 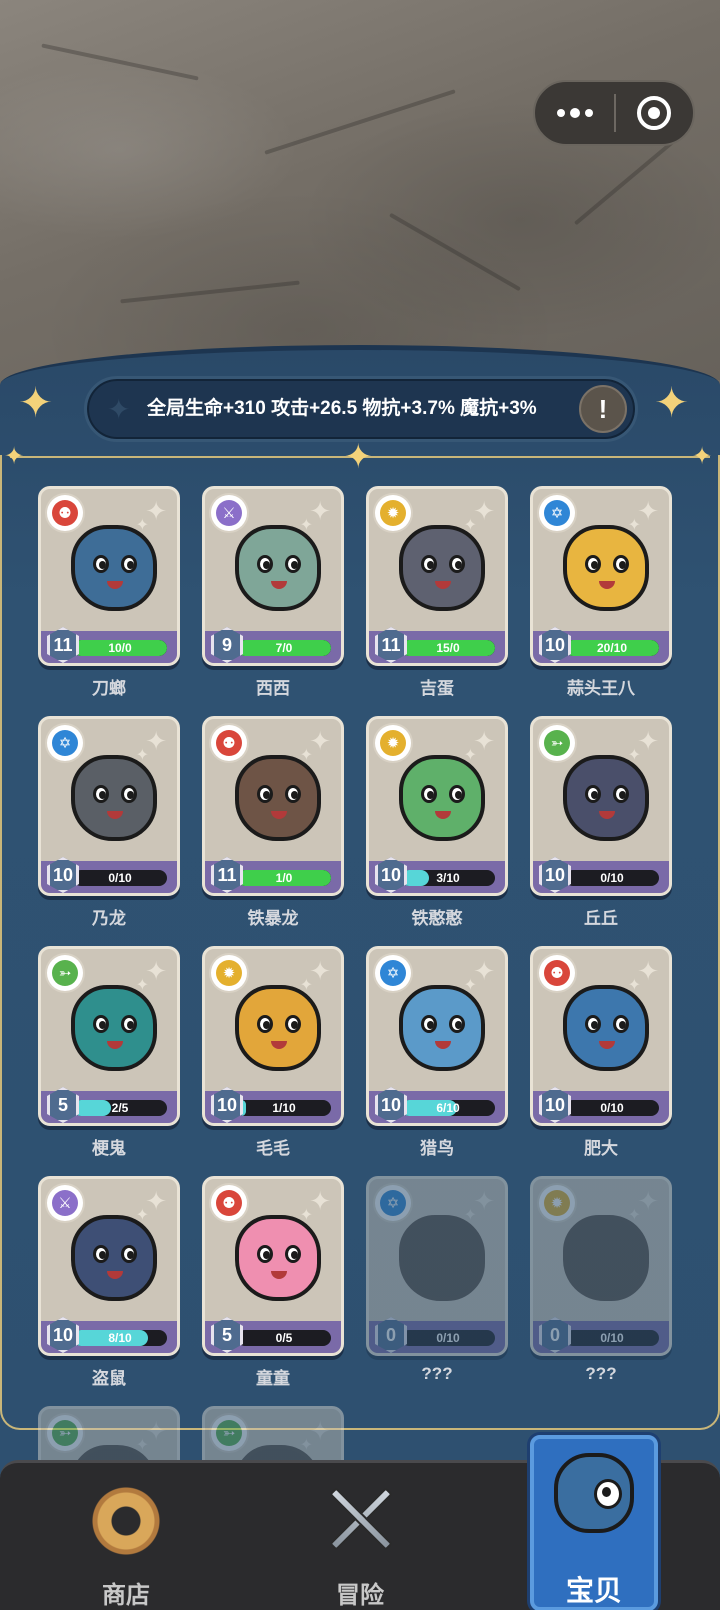 I want to click on pet-card: ✦ ✦ ⚉ 0/10 10, so click(x=601, y=1036).